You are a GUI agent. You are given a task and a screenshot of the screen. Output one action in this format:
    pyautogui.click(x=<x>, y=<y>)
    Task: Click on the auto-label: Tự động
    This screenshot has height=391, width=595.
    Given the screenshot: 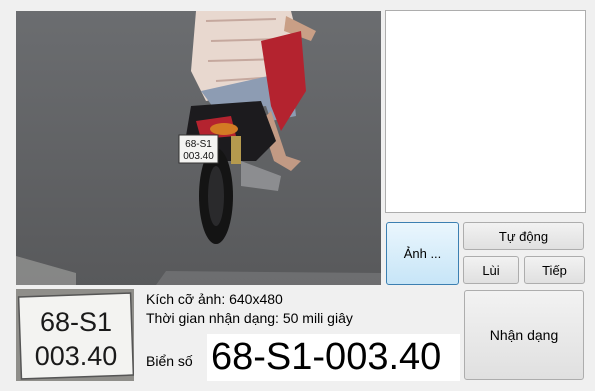 What is the action you would take?
    pyautogui.click(x=523, y=236)
    